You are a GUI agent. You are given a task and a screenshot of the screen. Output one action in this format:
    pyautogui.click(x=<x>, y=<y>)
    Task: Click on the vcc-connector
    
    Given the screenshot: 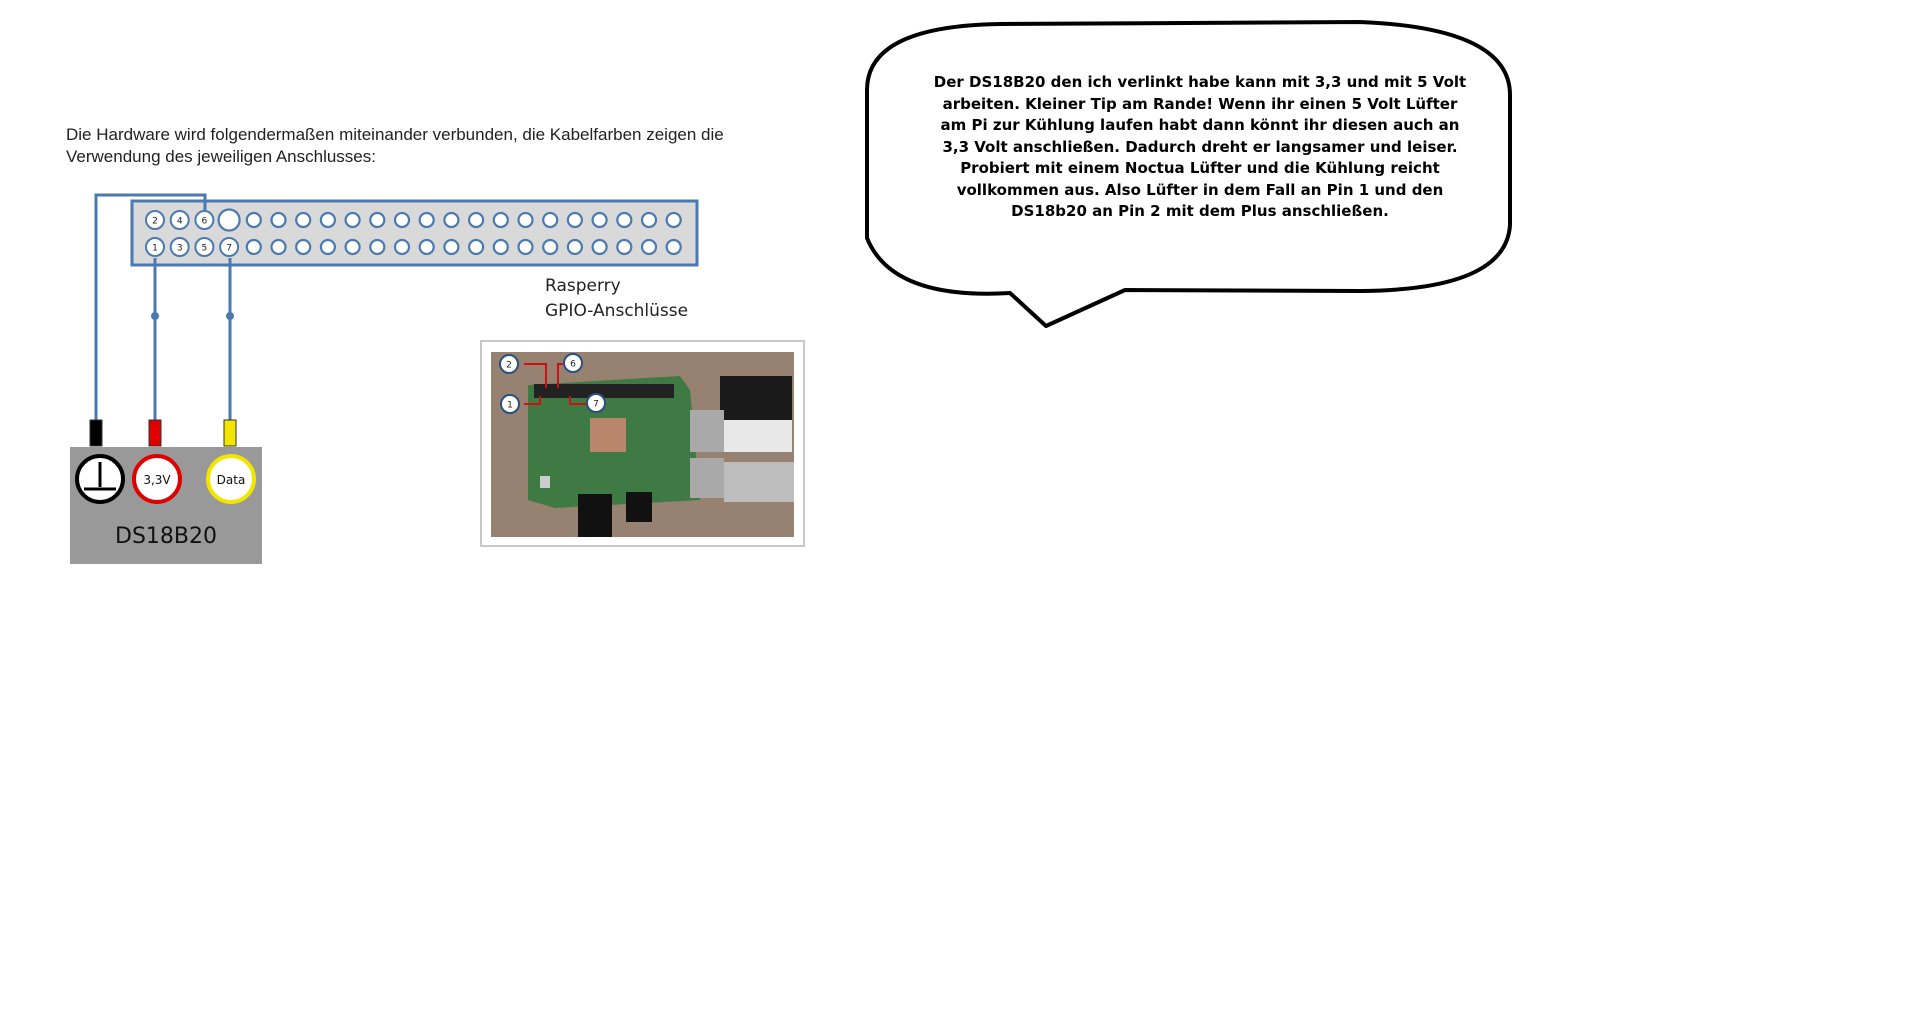 What is the action you would take?
    pyautogui.click(x=155, y=433)
    